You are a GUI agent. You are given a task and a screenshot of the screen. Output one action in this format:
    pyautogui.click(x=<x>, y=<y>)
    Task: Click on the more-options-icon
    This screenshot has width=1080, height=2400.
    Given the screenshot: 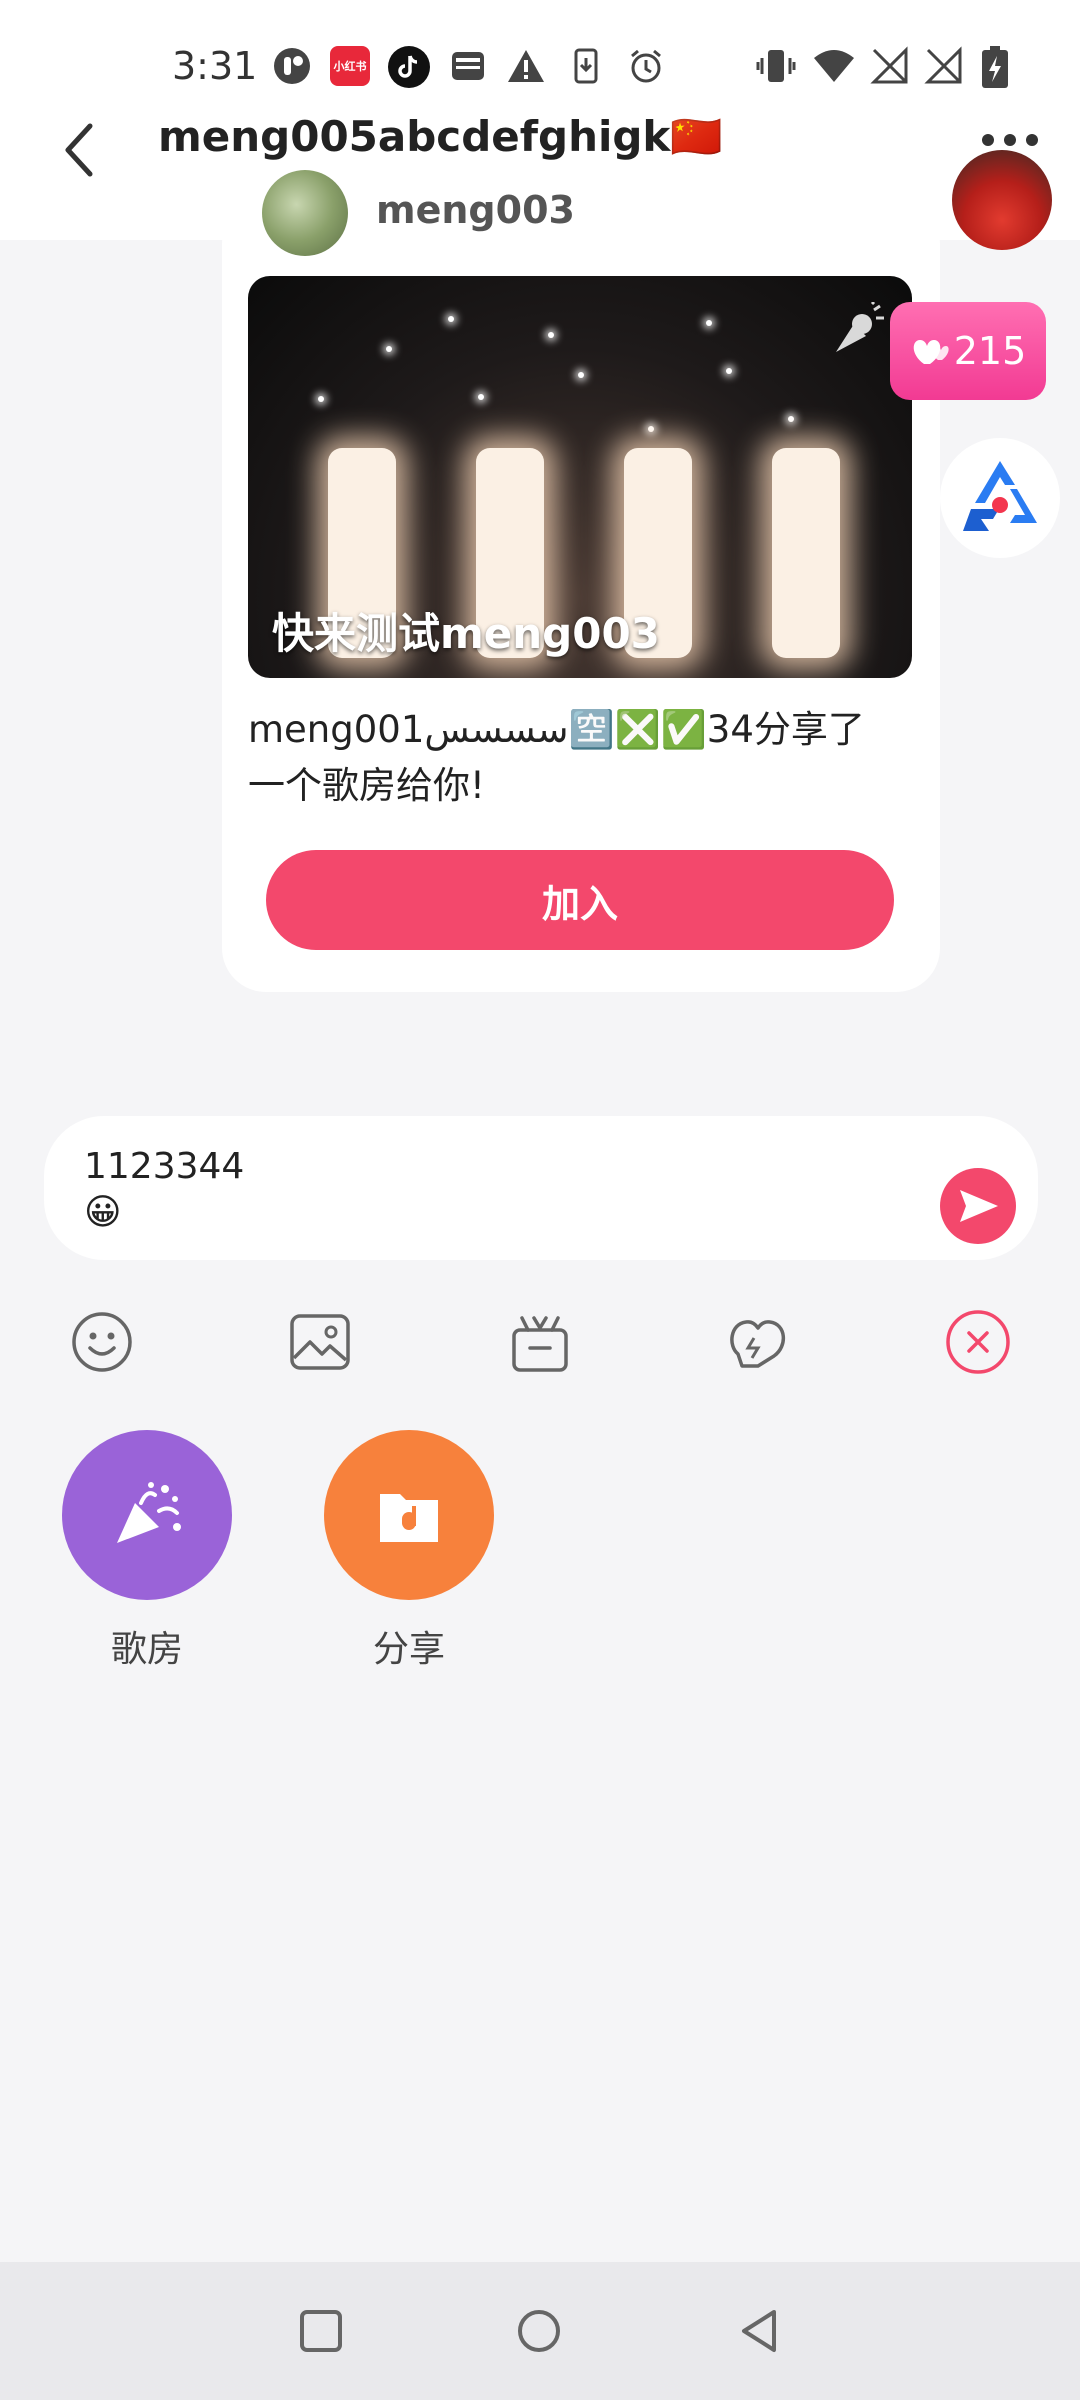 What is the action you would take?
    pyautogui.click(x=1010, y=140)
    